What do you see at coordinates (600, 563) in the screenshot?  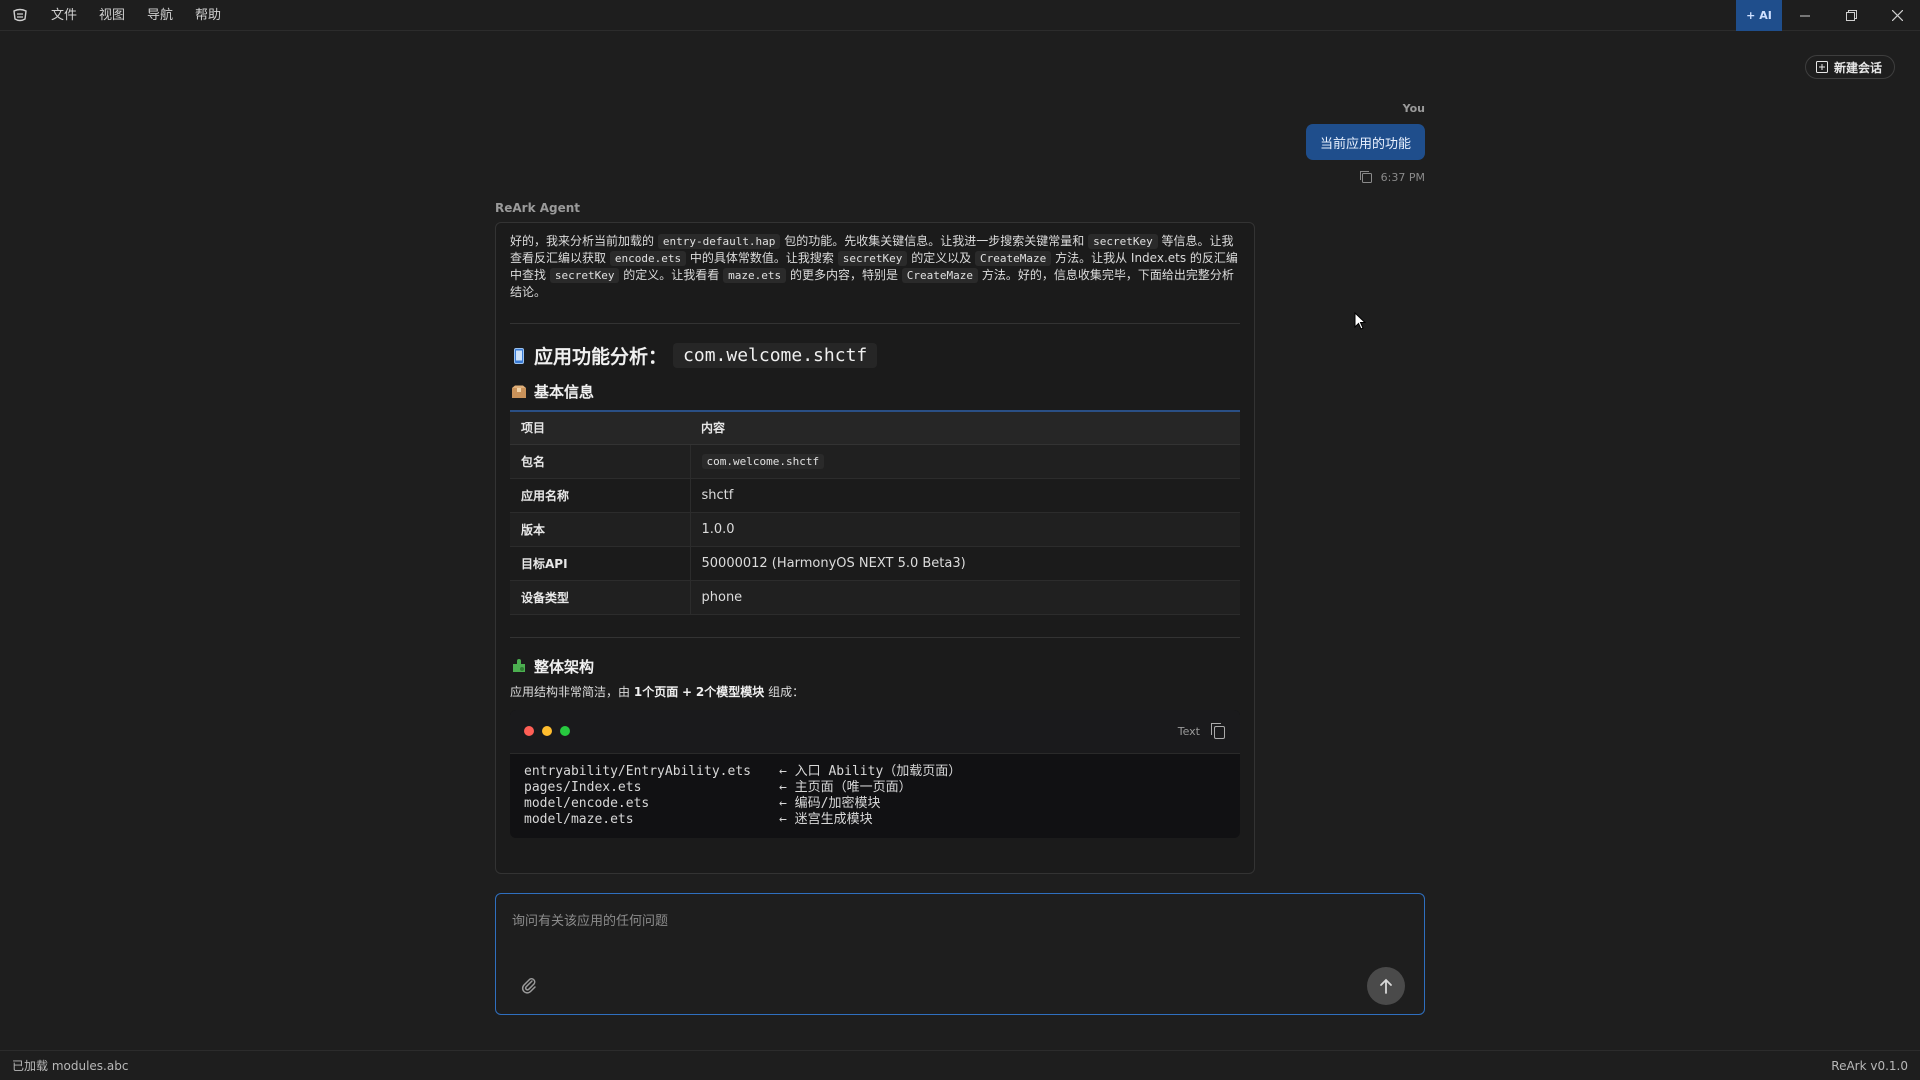 I see `table-cell-key: 目标API` at bounding box center [600, 563].